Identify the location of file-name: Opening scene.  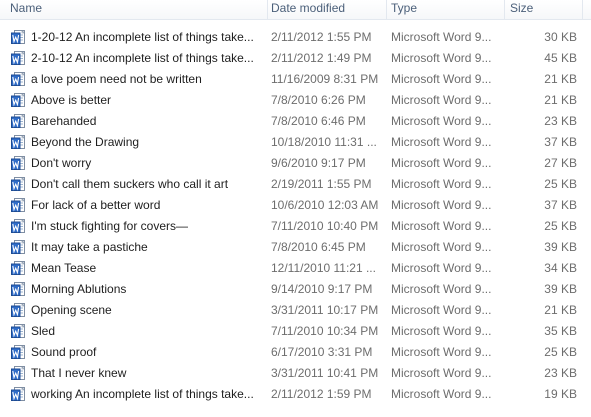
(71, 310).